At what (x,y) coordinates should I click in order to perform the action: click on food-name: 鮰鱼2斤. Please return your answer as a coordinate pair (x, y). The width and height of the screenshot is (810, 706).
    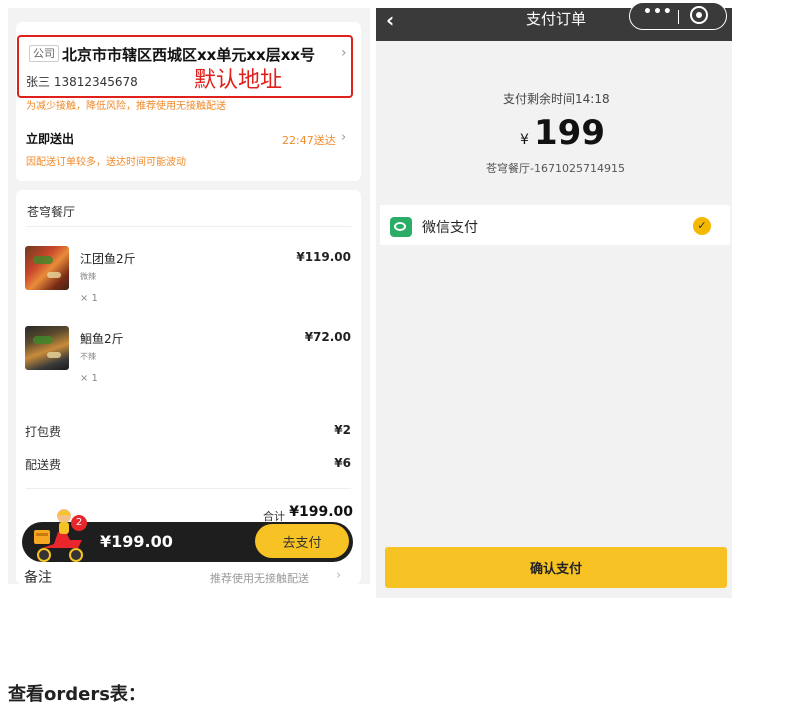
    Looking at the image, I should click on (102, 339).